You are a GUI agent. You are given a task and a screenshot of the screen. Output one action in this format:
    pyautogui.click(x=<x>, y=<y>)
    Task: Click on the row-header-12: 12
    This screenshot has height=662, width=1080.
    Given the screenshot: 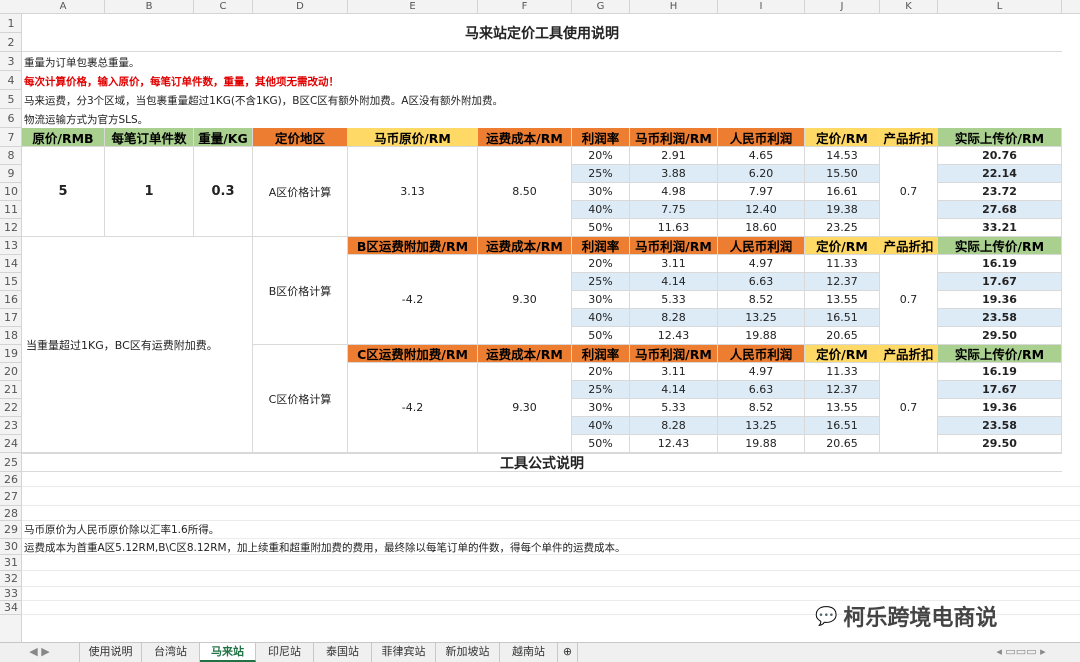 What is the action you would take?
    pyautogui.click(x=11, y=228)
    